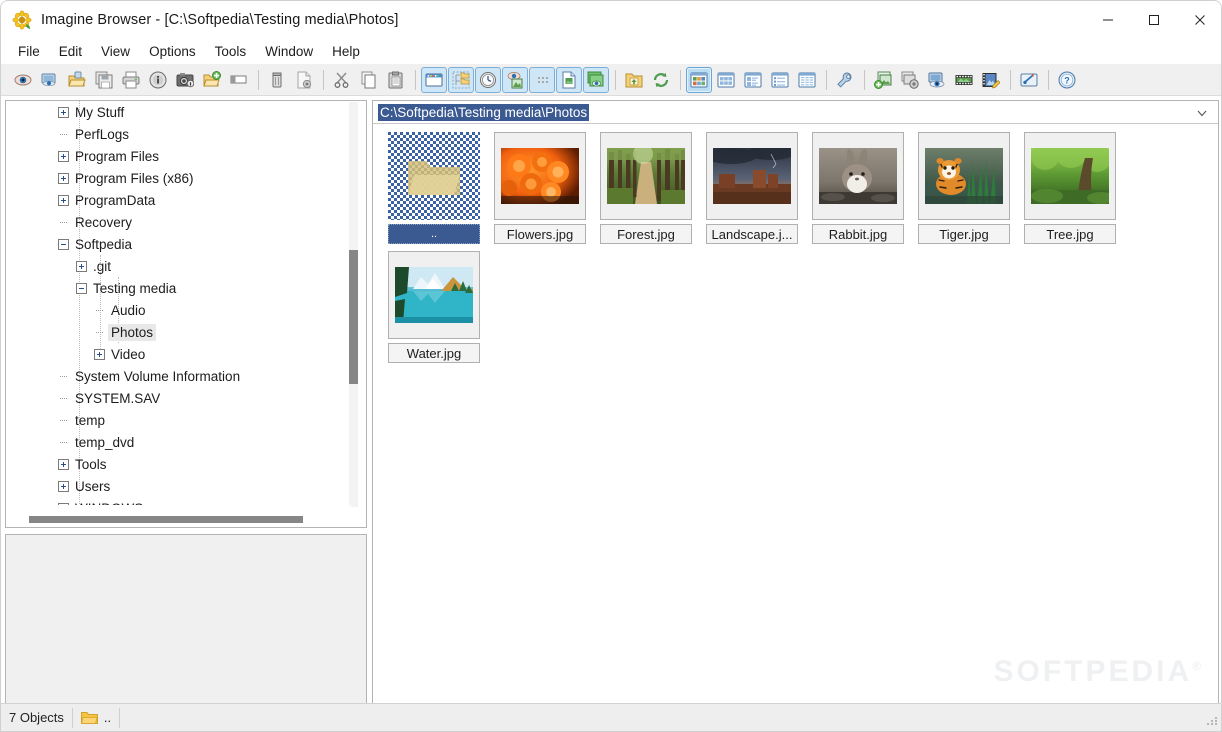 Image resolution: width=1222 pixels, height=732 pixels. I want to click on thumbnail-label: Flowers.jpg, so click(540, 234).